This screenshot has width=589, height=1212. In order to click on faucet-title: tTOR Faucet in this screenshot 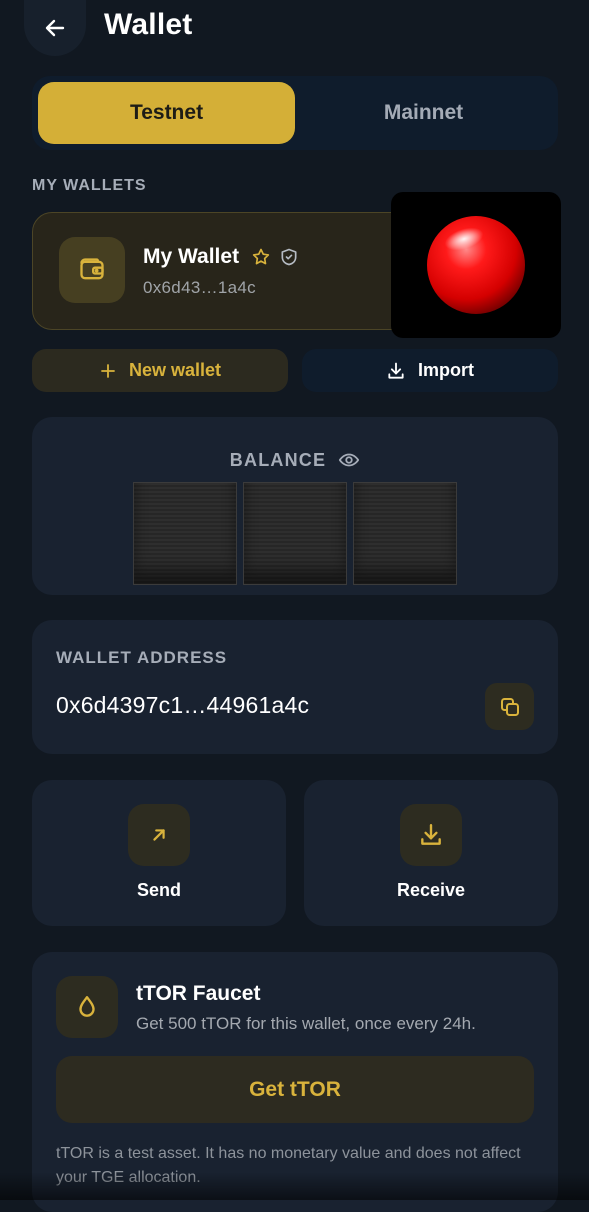, I will do `click(198, 993)`.